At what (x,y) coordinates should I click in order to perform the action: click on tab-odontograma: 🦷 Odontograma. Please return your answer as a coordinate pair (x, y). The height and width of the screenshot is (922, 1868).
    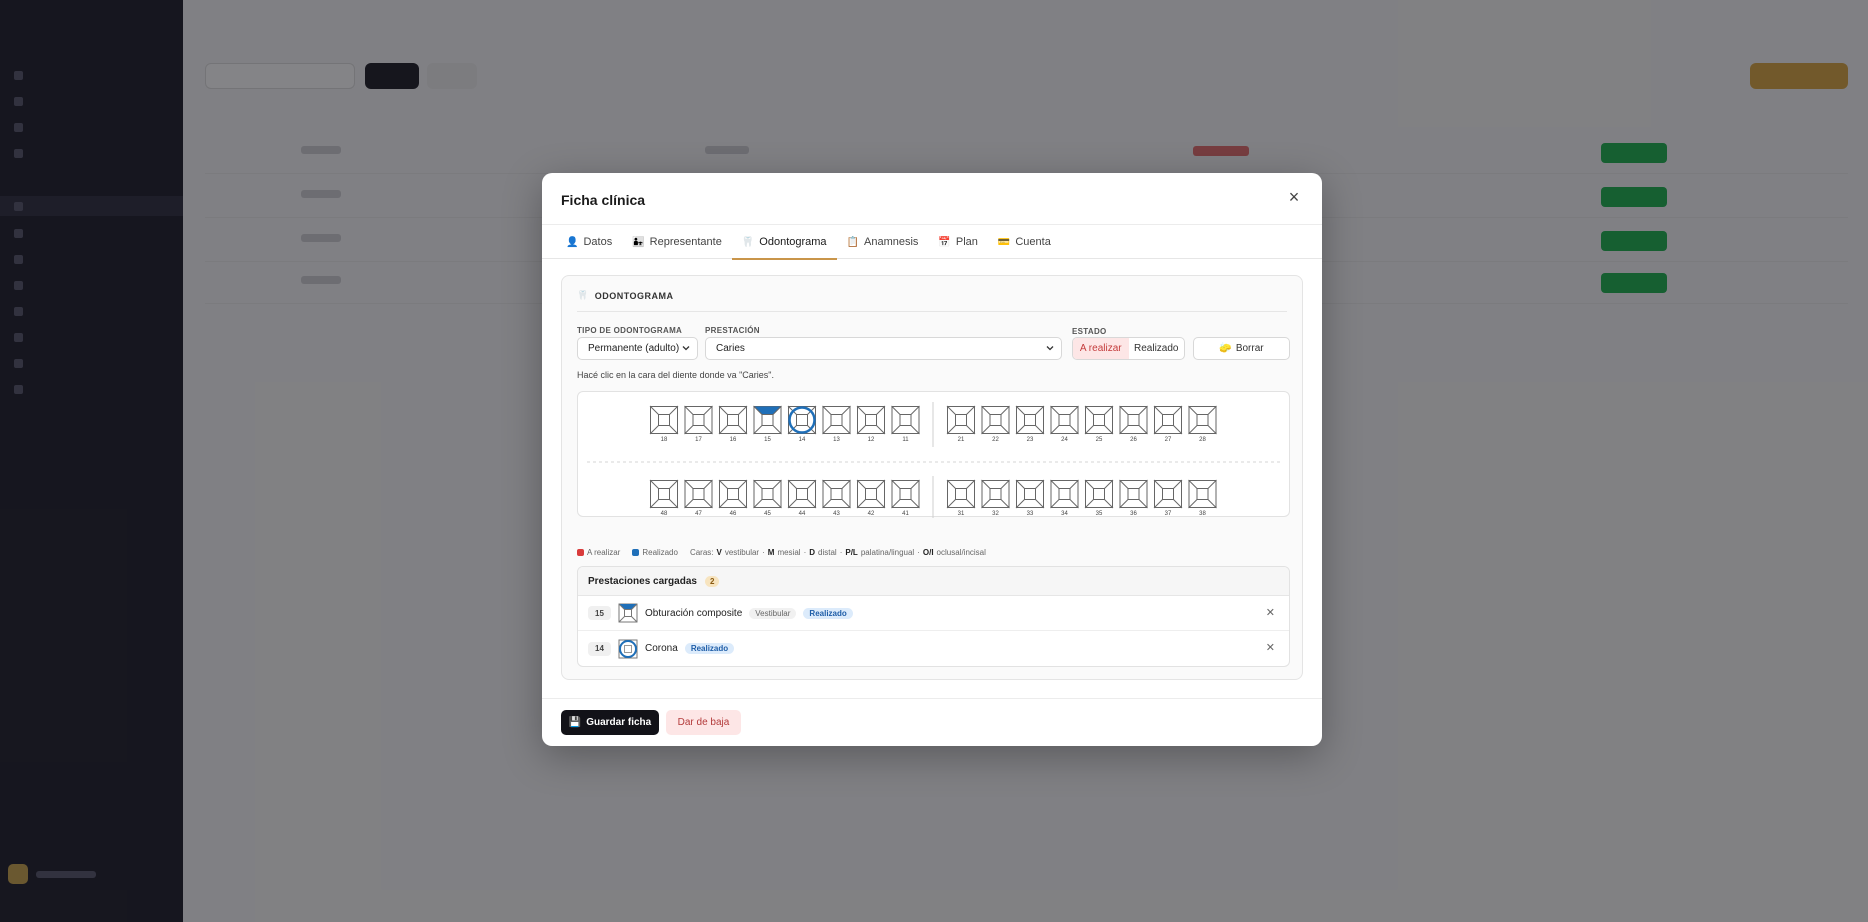
    Looking at the image, I should click on (784, 242).